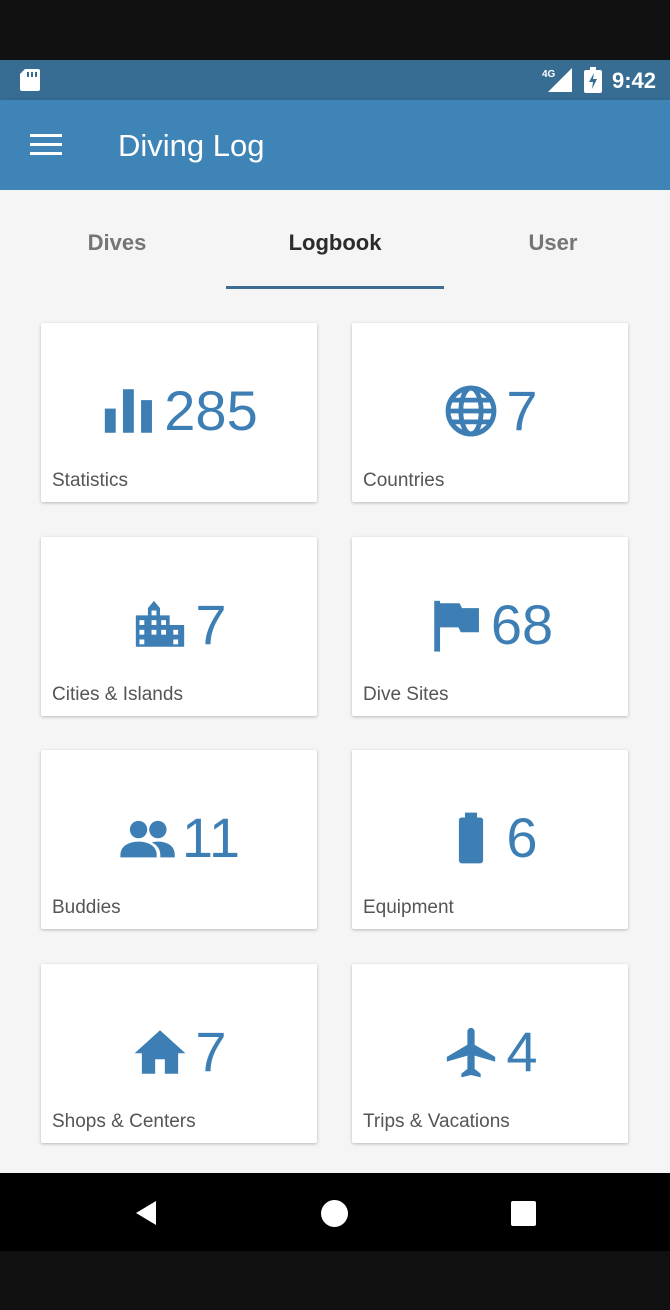  I want to click on card-shops-centers: 7 Shops & Centers, so click(179, 1053).